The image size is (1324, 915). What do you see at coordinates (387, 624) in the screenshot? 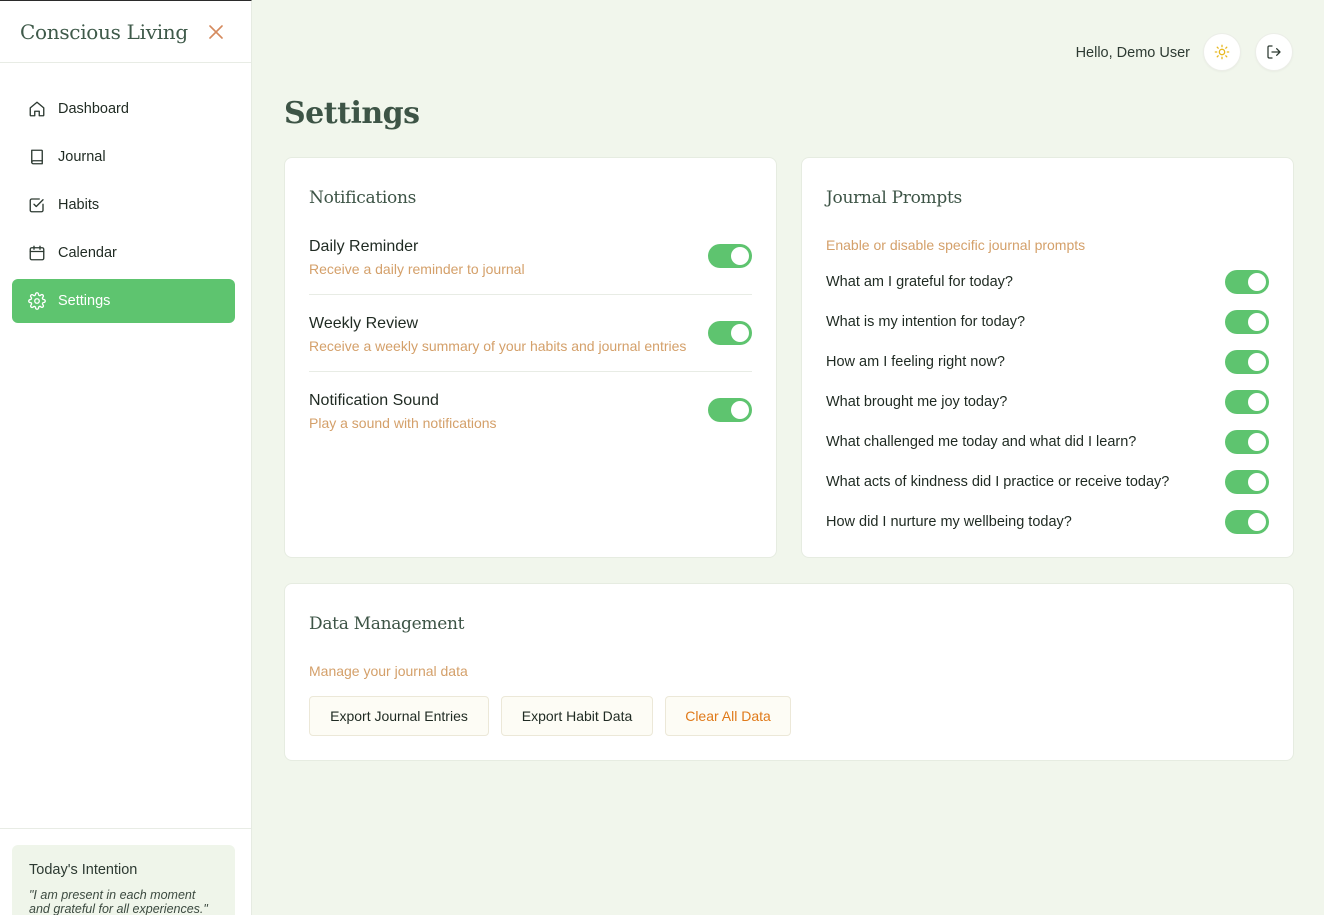
I see `data-management-title: Data Management` at bounding box center [387, 624].